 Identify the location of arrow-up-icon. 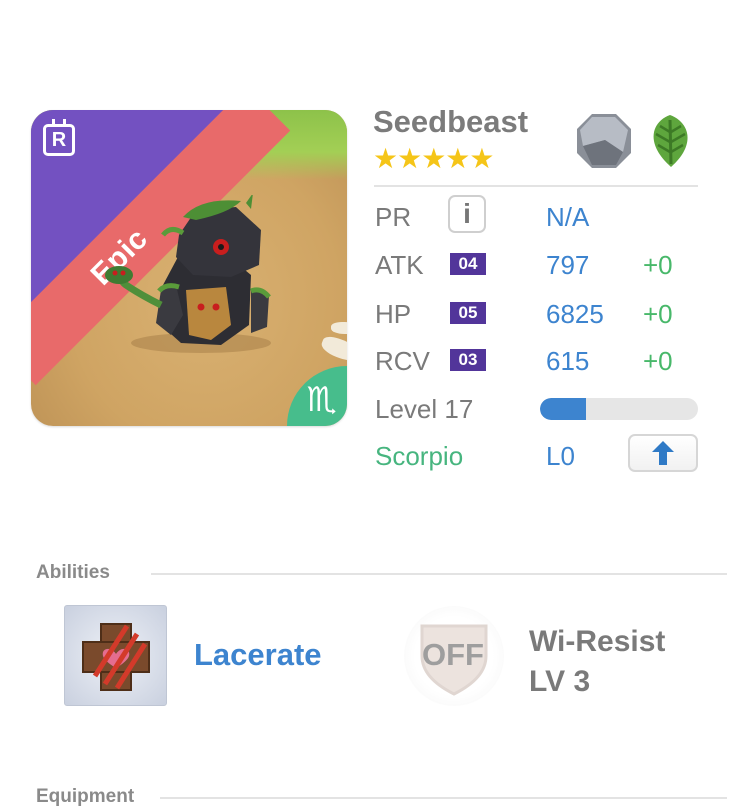
(663, 453).